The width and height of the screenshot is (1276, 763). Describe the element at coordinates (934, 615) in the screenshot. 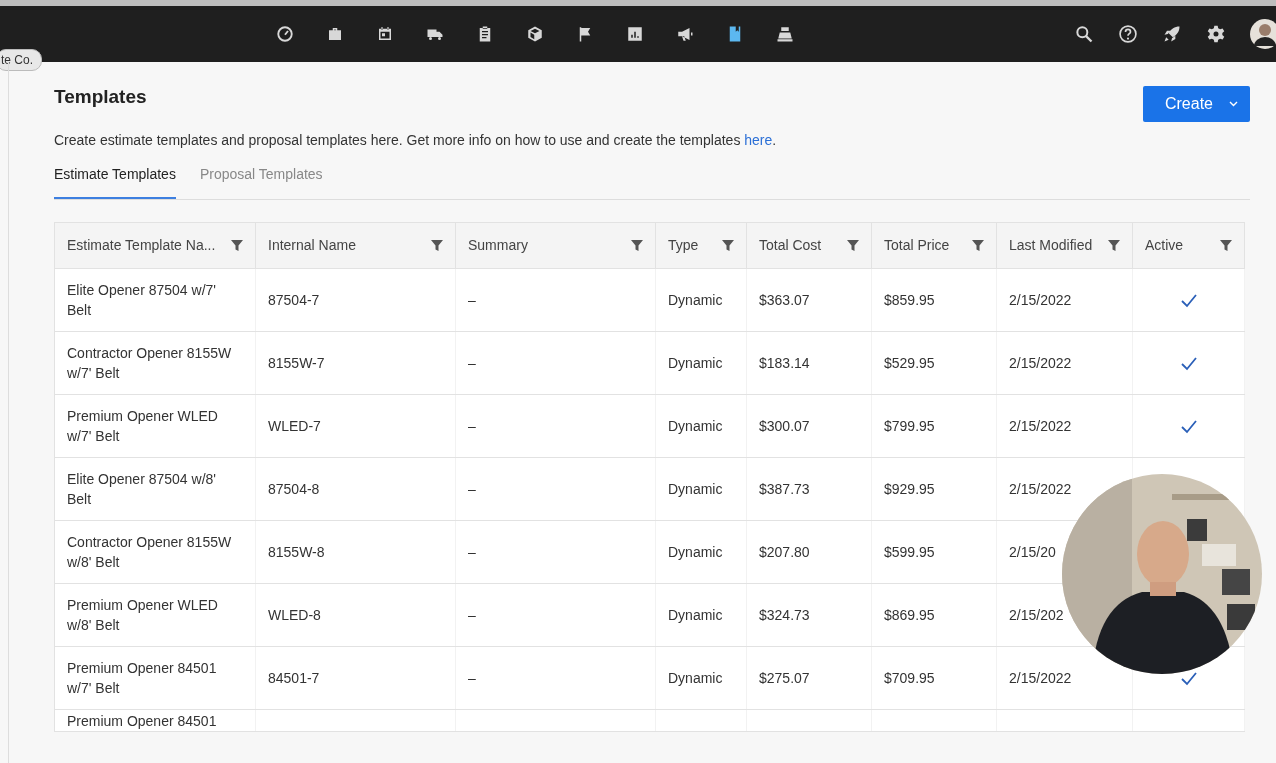

I see `table-cell: $869.95` at that location.